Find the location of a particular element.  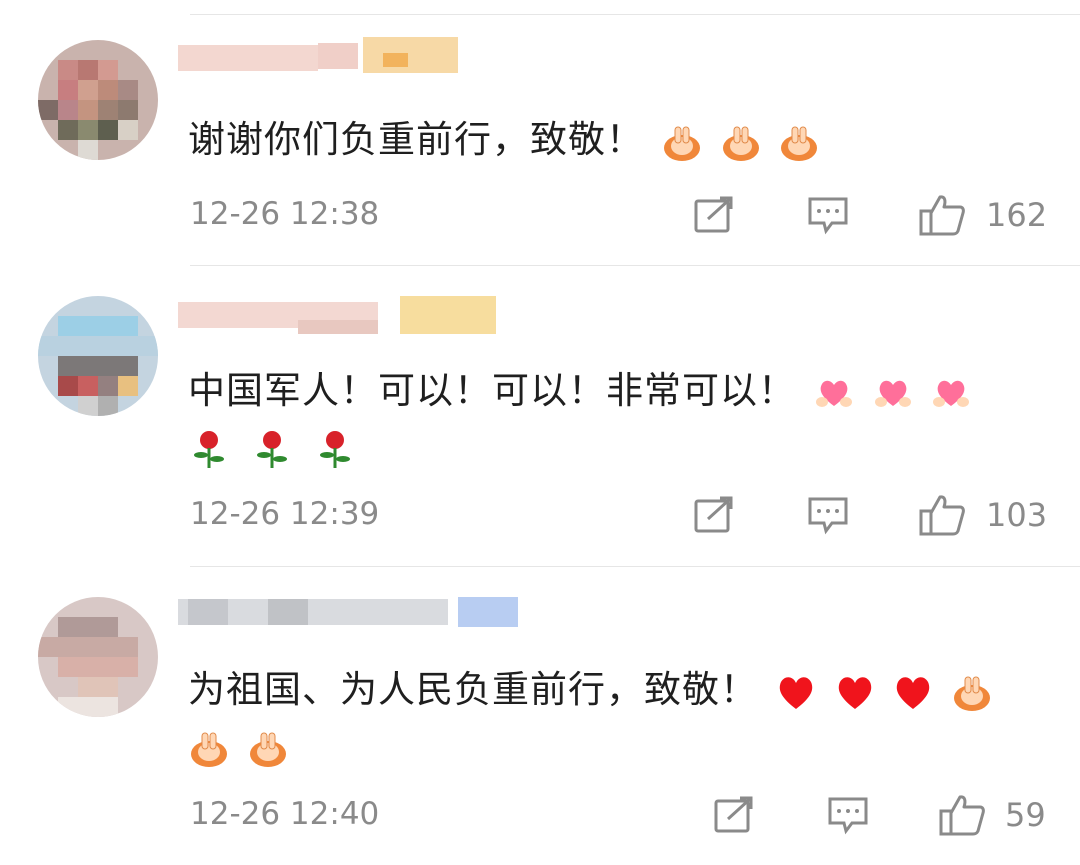

like-count: 59 is located at coordinates (1025, 815).